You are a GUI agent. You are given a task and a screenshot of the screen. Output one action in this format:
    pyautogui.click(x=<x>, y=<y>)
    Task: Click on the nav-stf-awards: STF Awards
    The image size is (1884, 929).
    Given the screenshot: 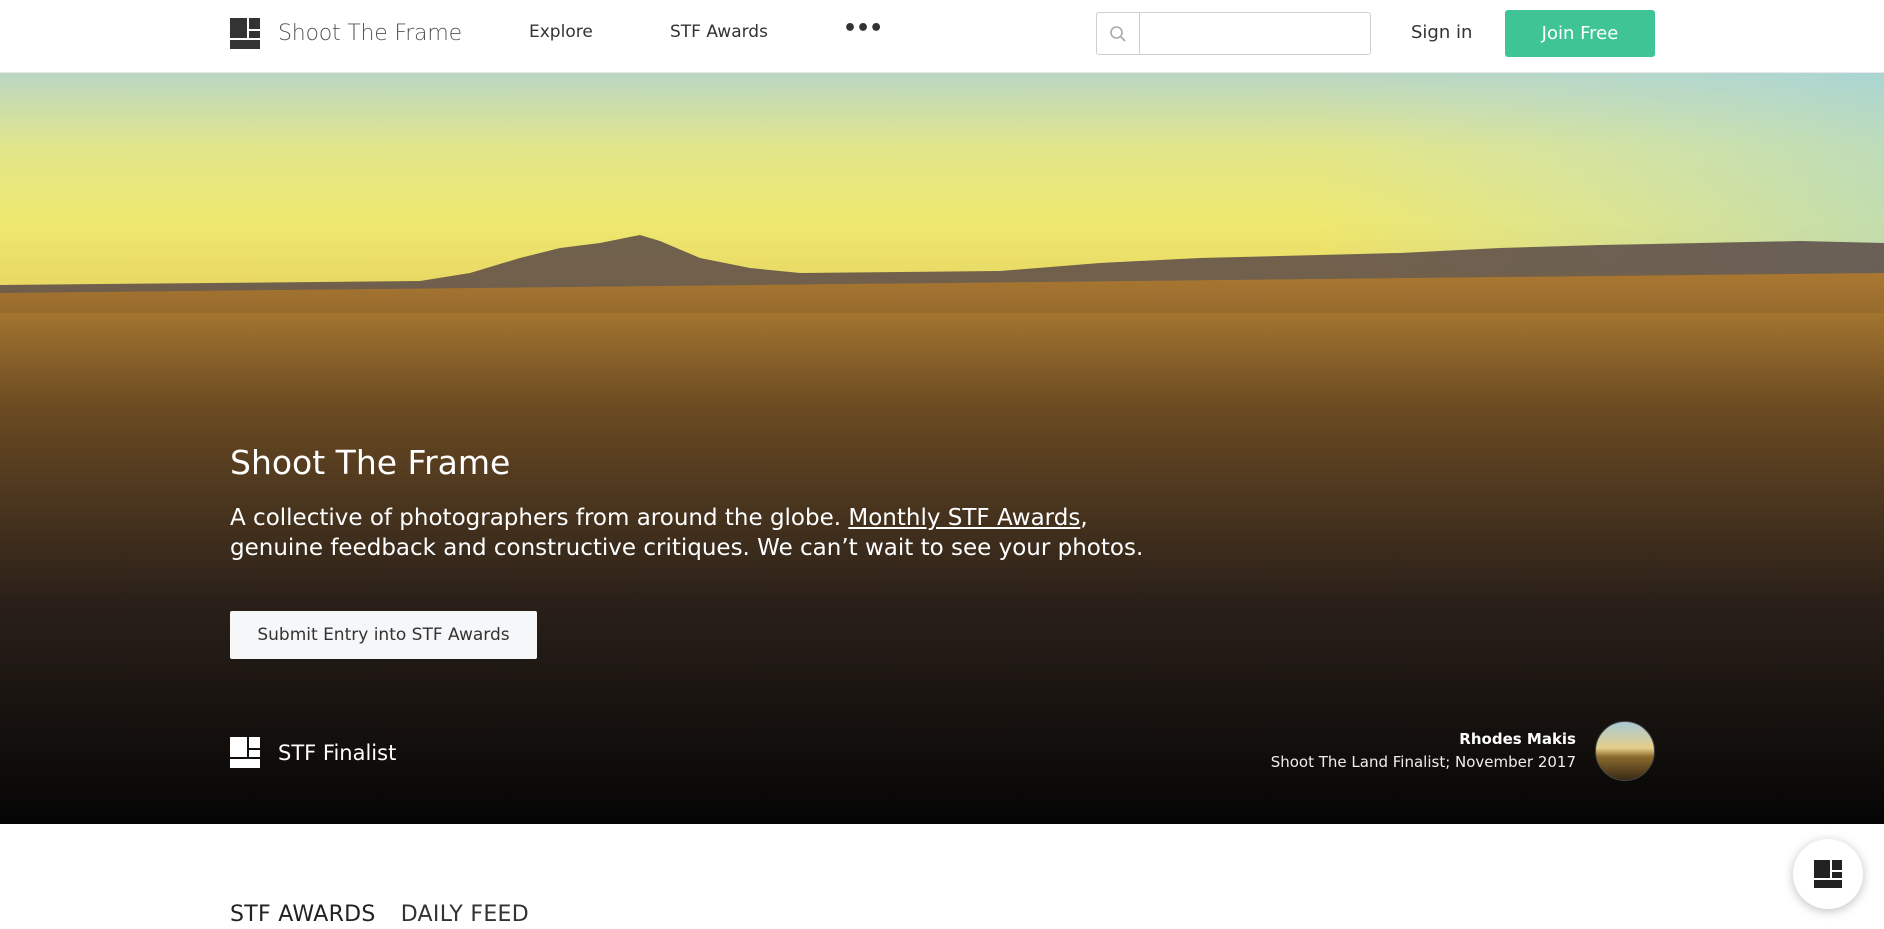 What is the action you would take?
    pyautogui.click(x=719, y=32)
    